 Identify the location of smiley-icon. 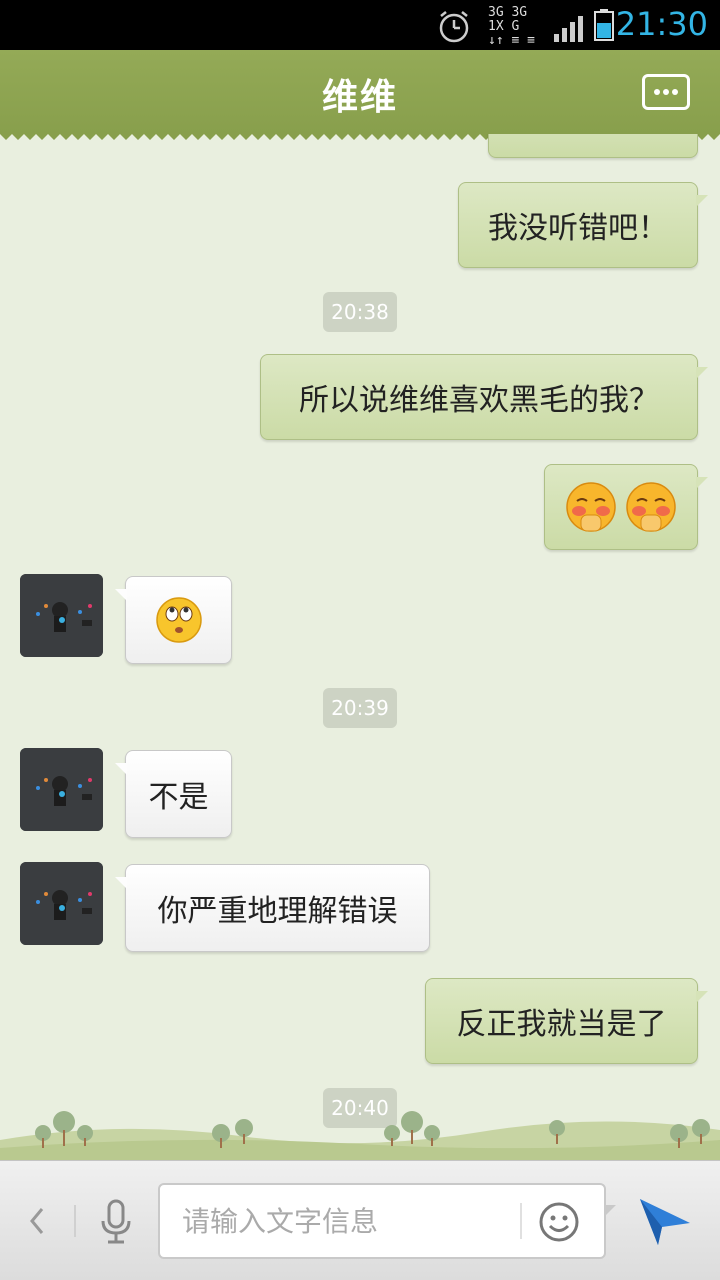
(559, 1222).